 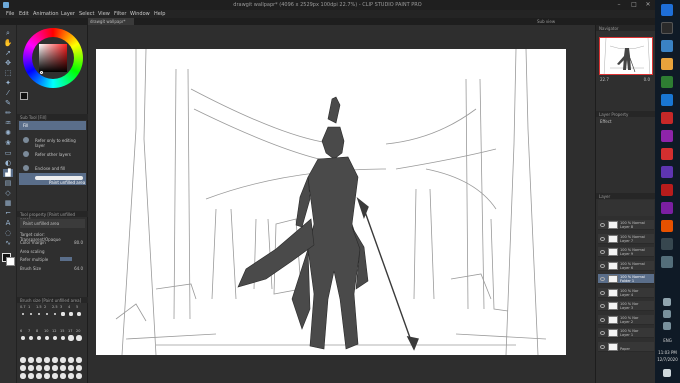 I want to click on media-icon, so click(x=667, y=190).